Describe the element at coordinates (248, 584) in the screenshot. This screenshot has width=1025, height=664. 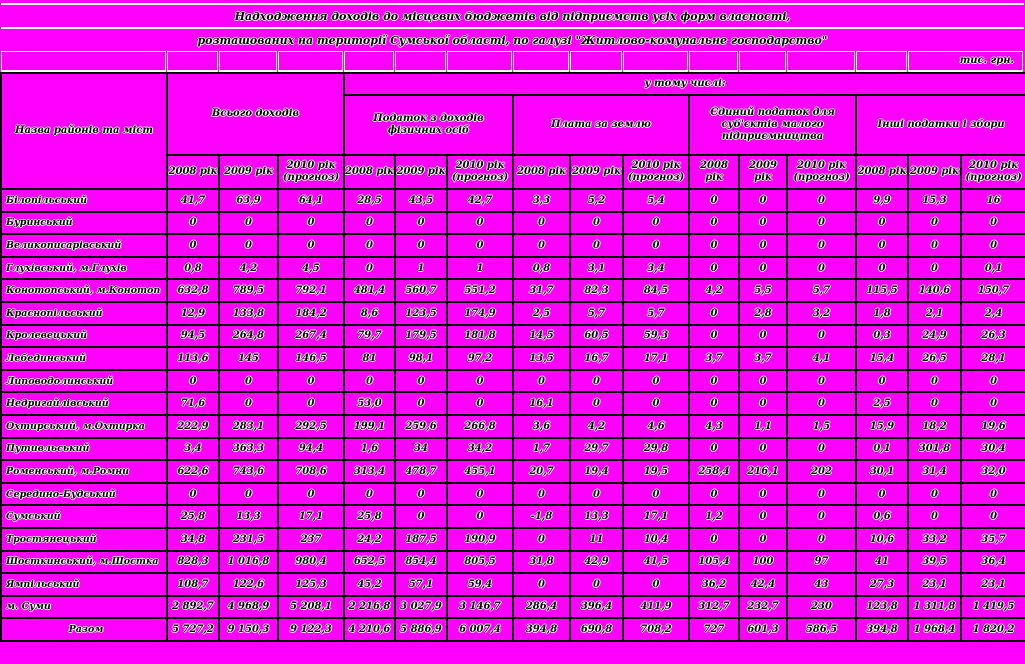
I see `value-cell: 122,6` at that location.